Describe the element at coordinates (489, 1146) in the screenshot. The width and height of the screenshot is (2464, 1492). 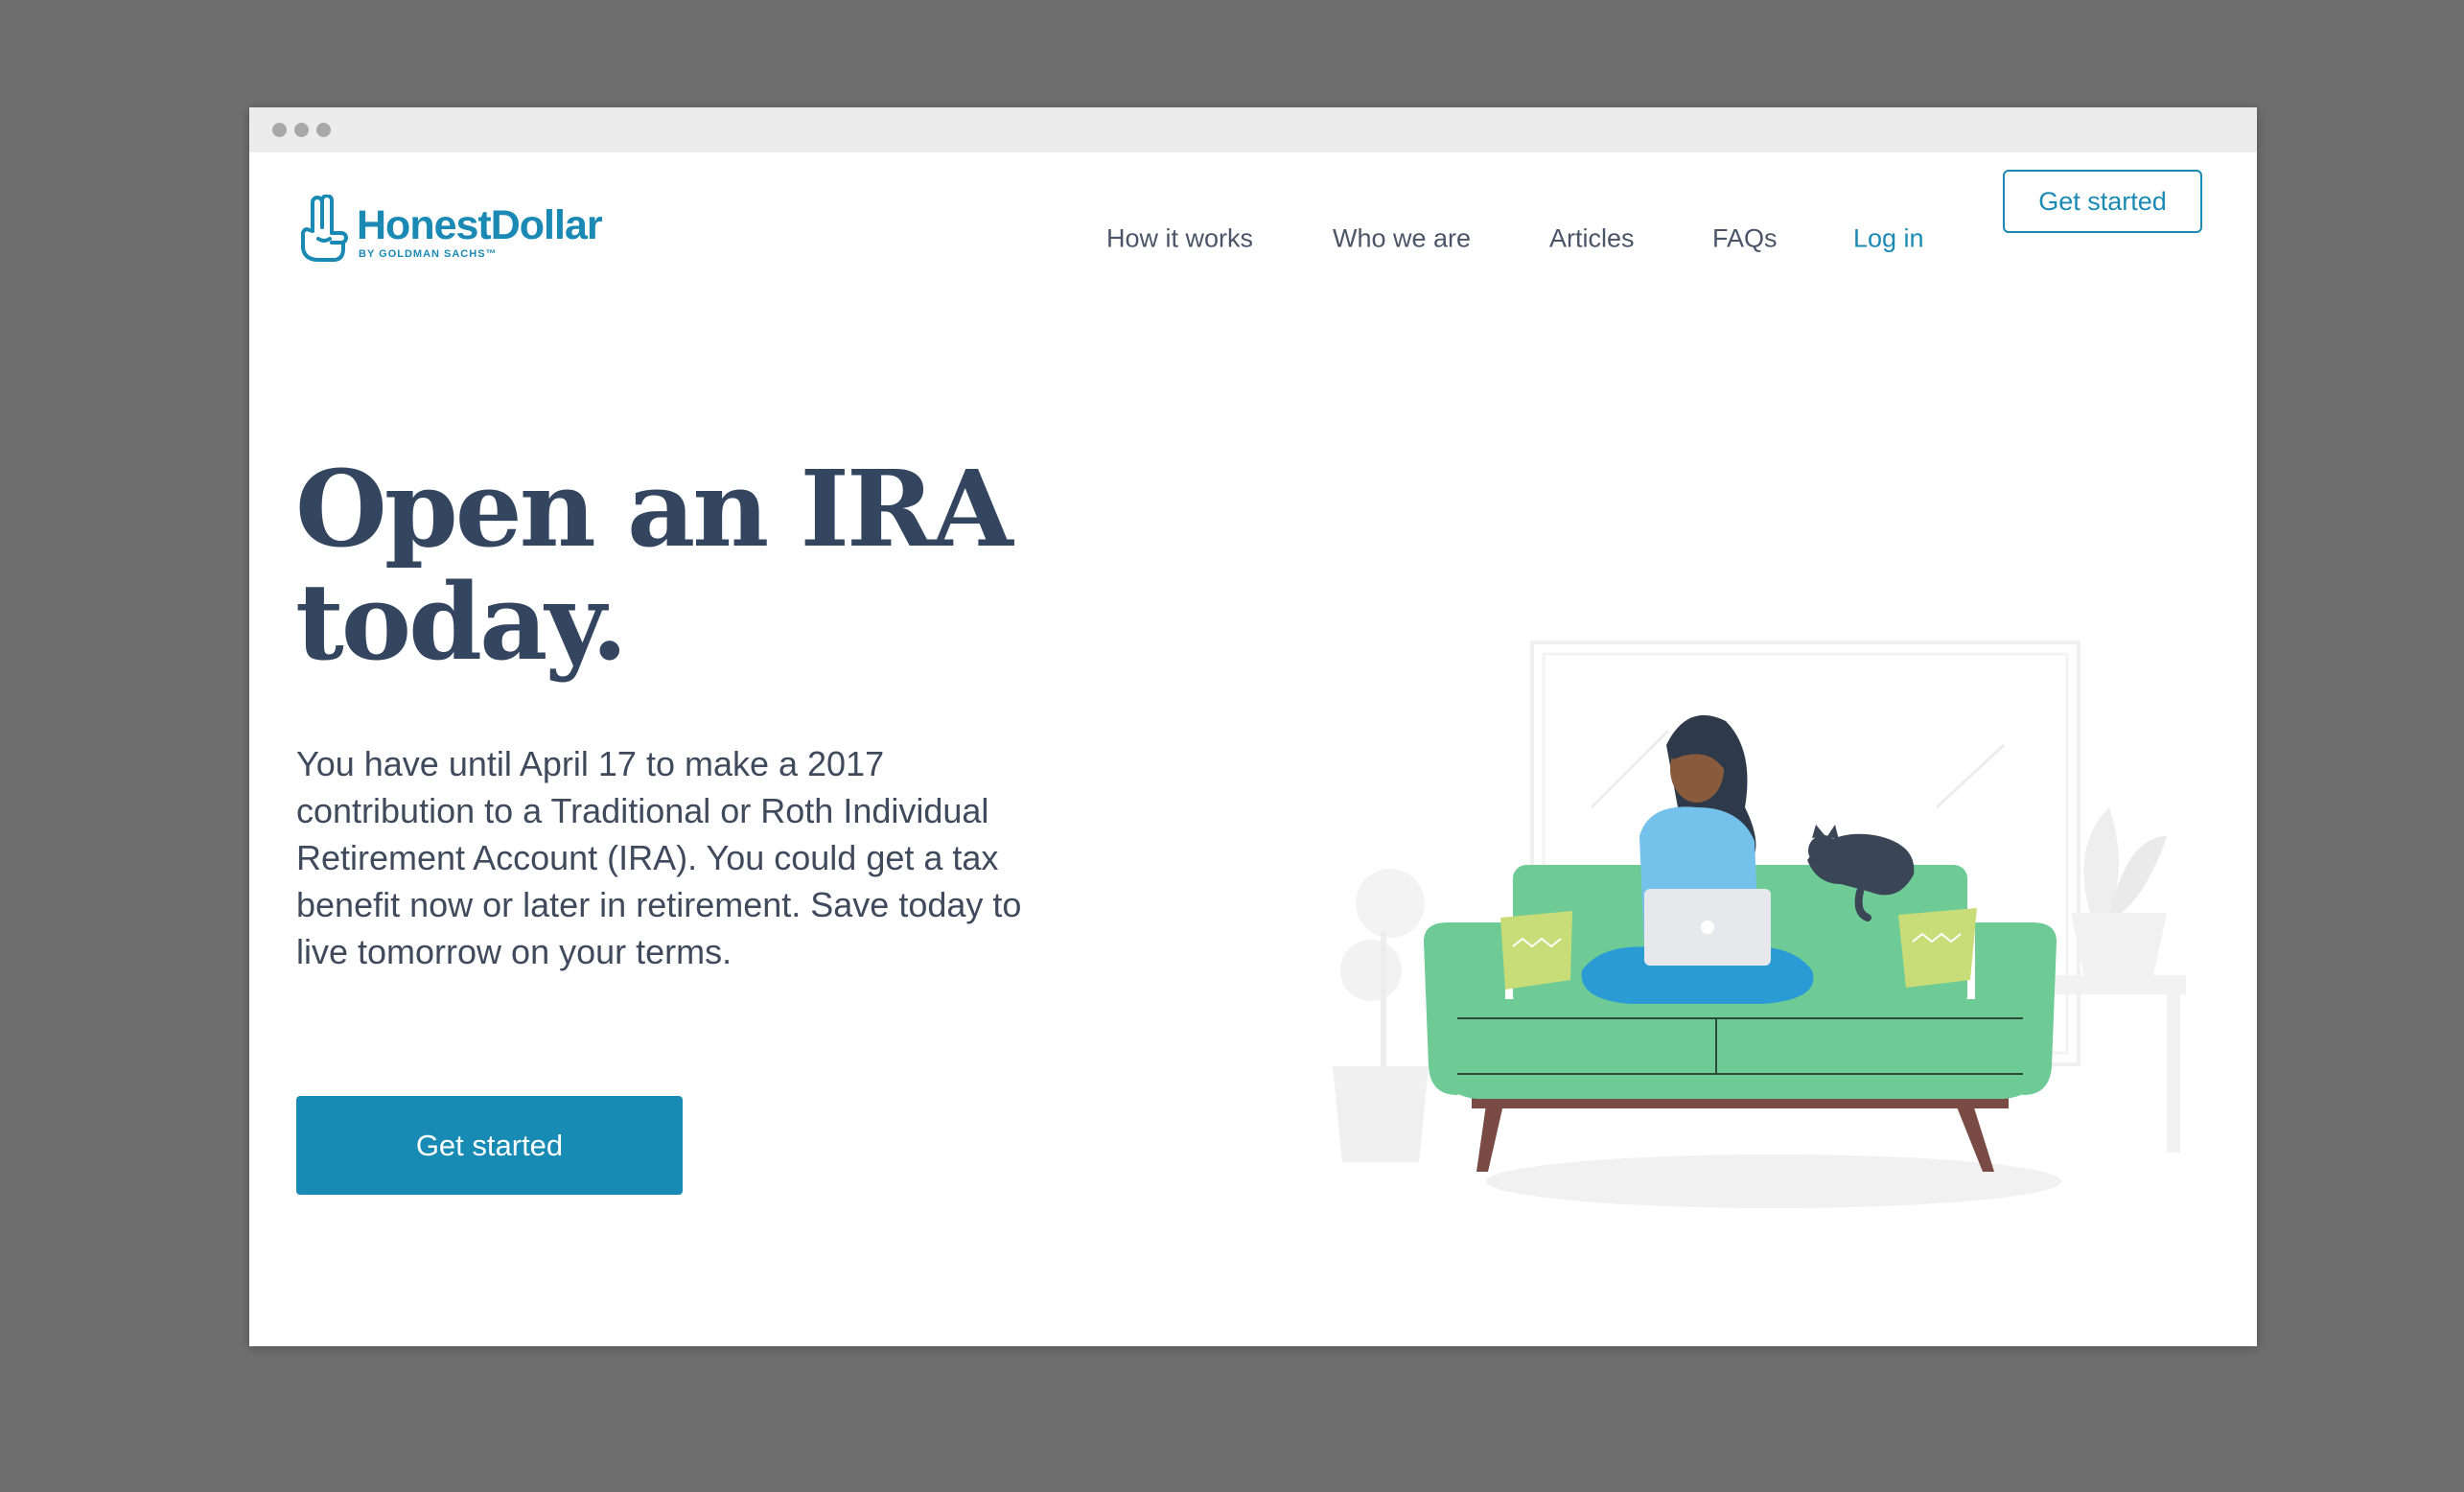
I see `hero-get-started-button: Get started` at that location.